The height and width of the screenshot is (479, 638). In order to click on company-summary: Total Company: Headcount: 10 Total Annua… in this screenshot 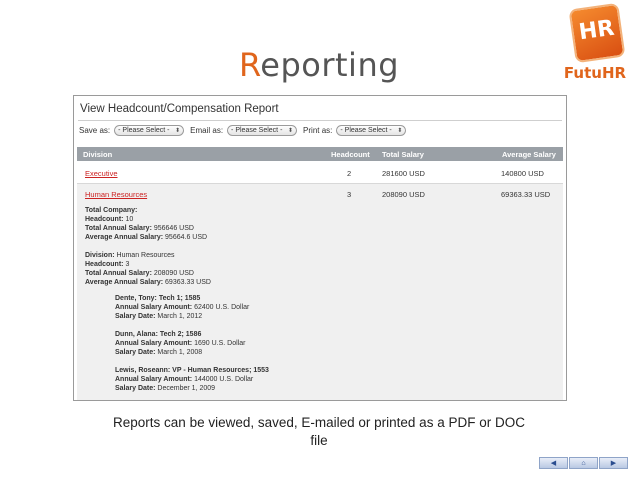, I will do `click(146, 224)`.